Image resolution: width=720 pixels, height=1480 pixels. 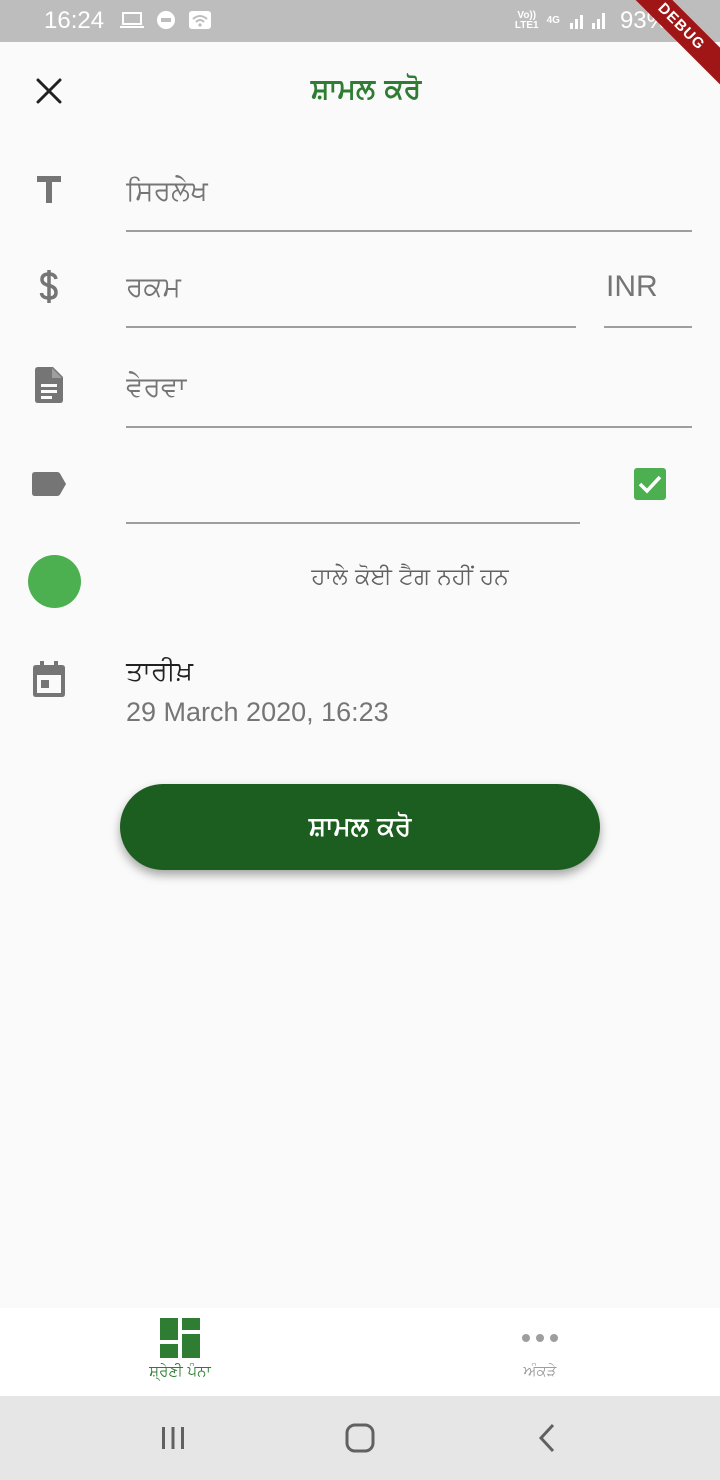 What do you see at coordinates (200, 20) in the screenshot?
I see `wifi-icon` at bounding box center [200, 20].